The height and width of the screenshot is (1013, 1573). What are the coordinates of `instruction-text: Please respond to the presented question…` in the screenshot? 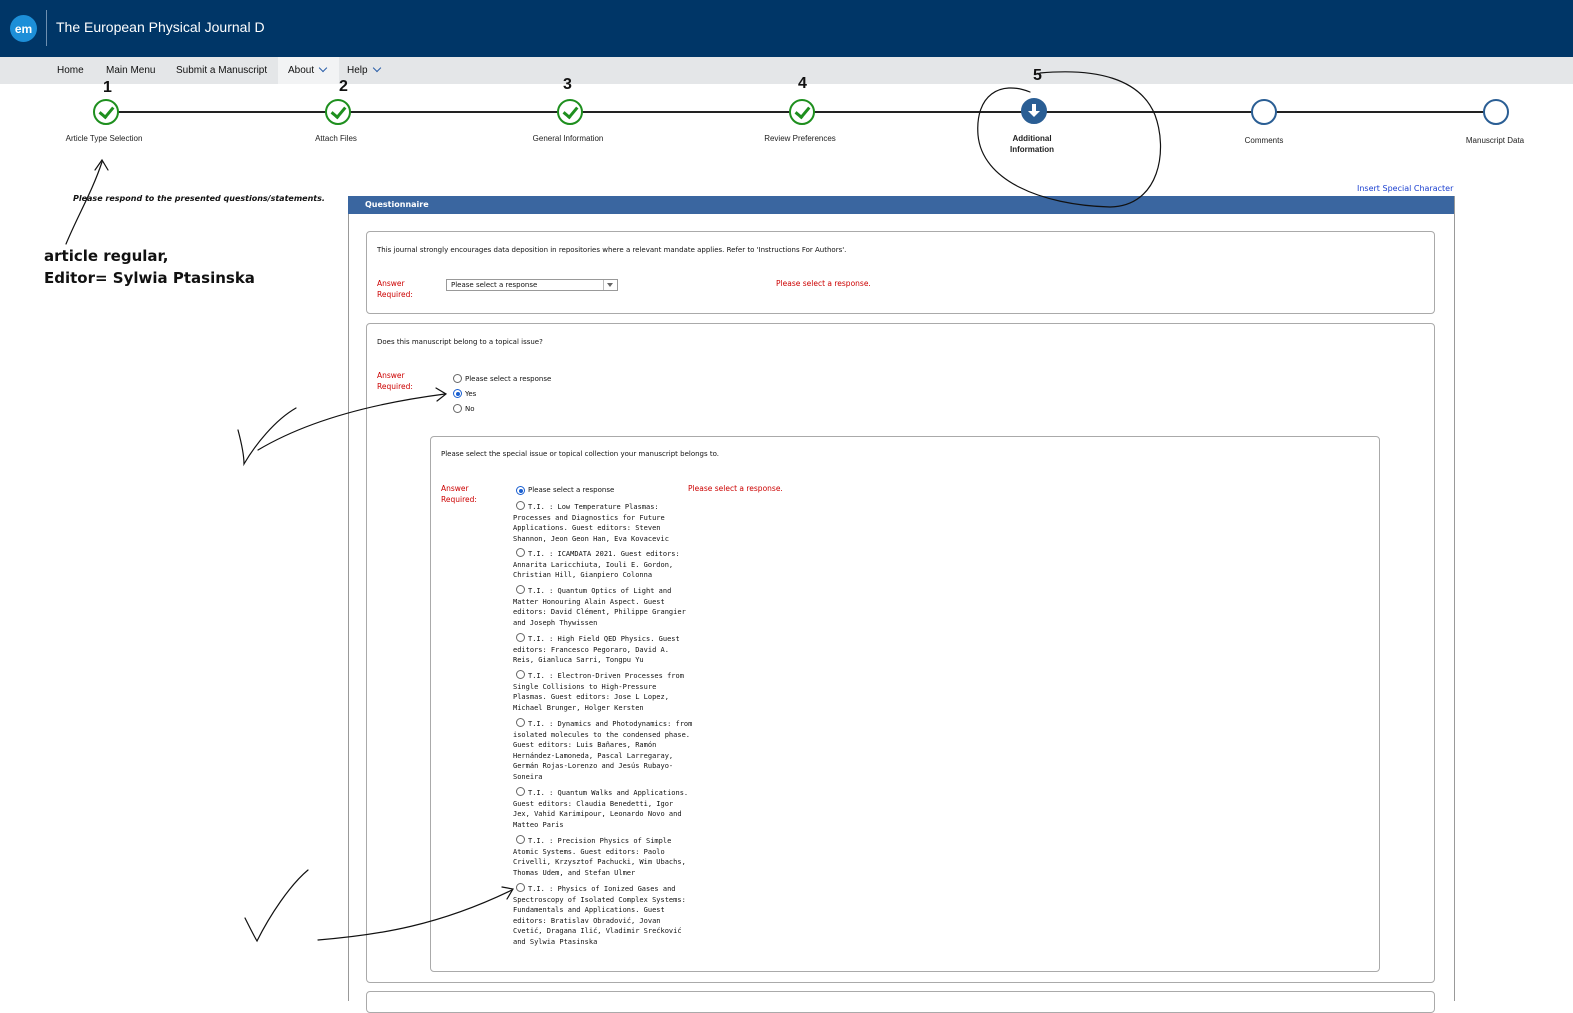 It's located at (199, 198).